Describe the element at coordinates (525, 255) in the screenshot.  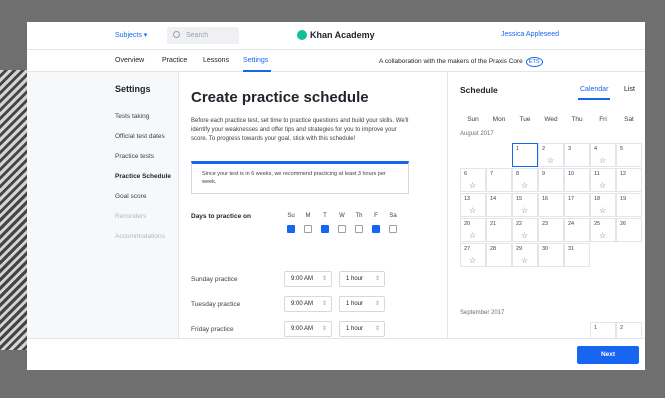
I see `calendar-day: 29 ☆` at that location.